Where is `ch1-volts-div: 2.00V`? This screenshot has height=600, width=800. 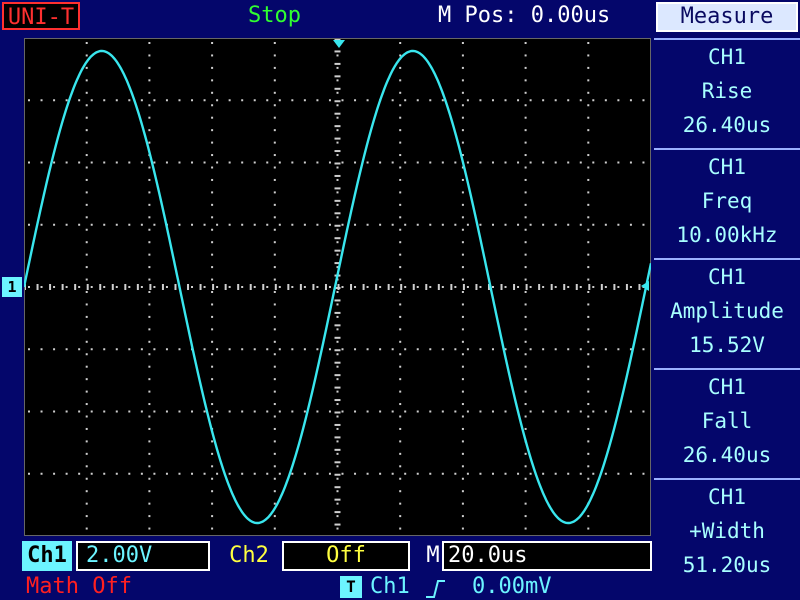 ch1-volts-div: 2.00V is located at coordinates (143, 556).